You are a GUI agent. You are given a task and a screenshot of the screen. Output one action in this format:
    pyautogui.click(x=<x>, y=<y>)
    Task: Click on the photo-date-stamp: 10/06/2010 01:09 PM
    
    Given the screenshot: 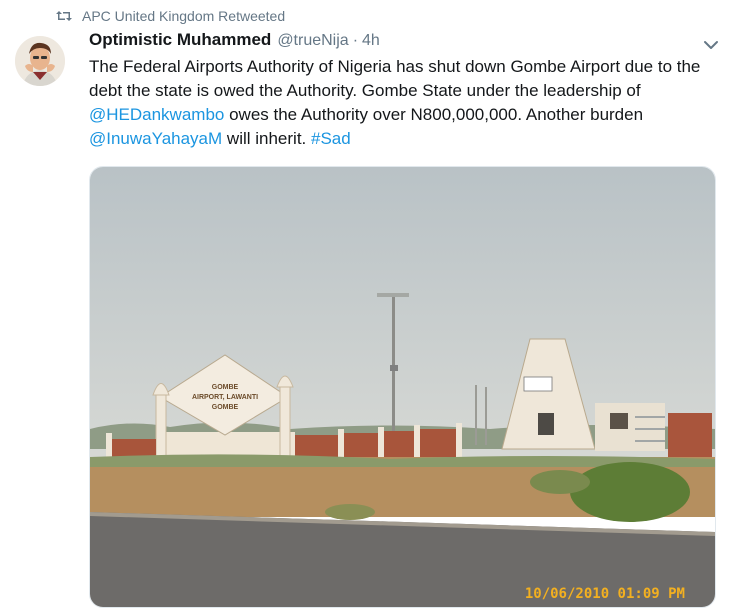 What is the action you would take?
    pyautogui.click(x=604, y=594)
    